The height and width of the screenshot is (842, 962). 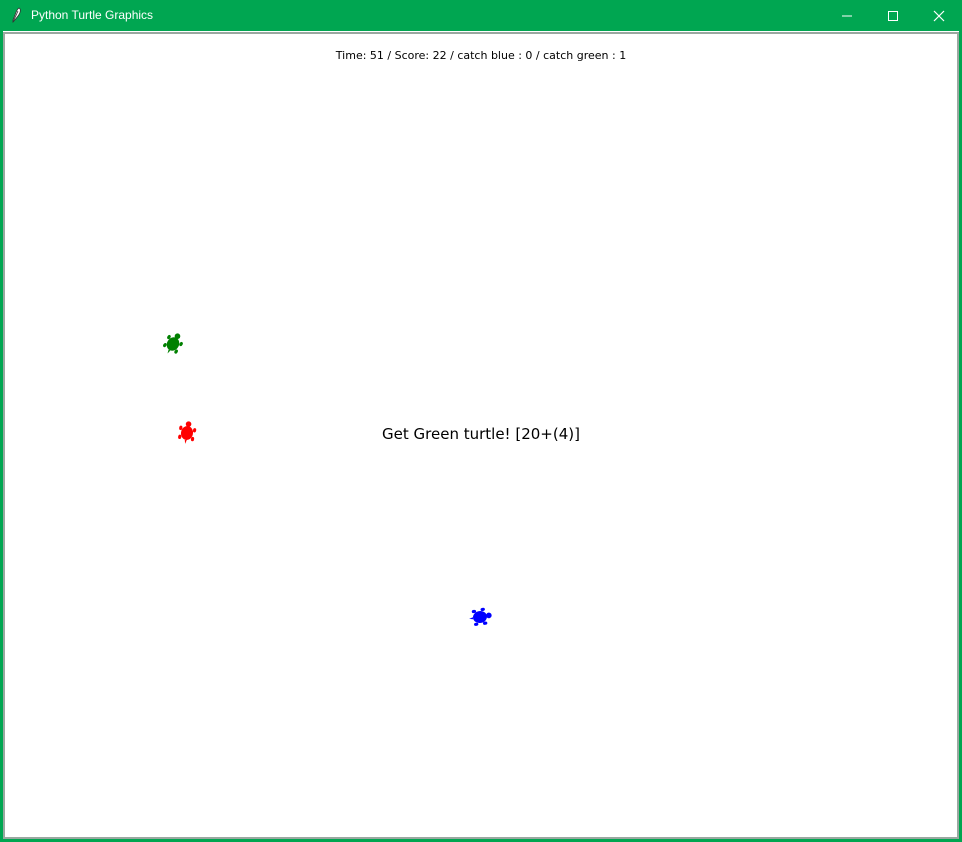 I want to click on green-turtle, so click(x=173, y=344).